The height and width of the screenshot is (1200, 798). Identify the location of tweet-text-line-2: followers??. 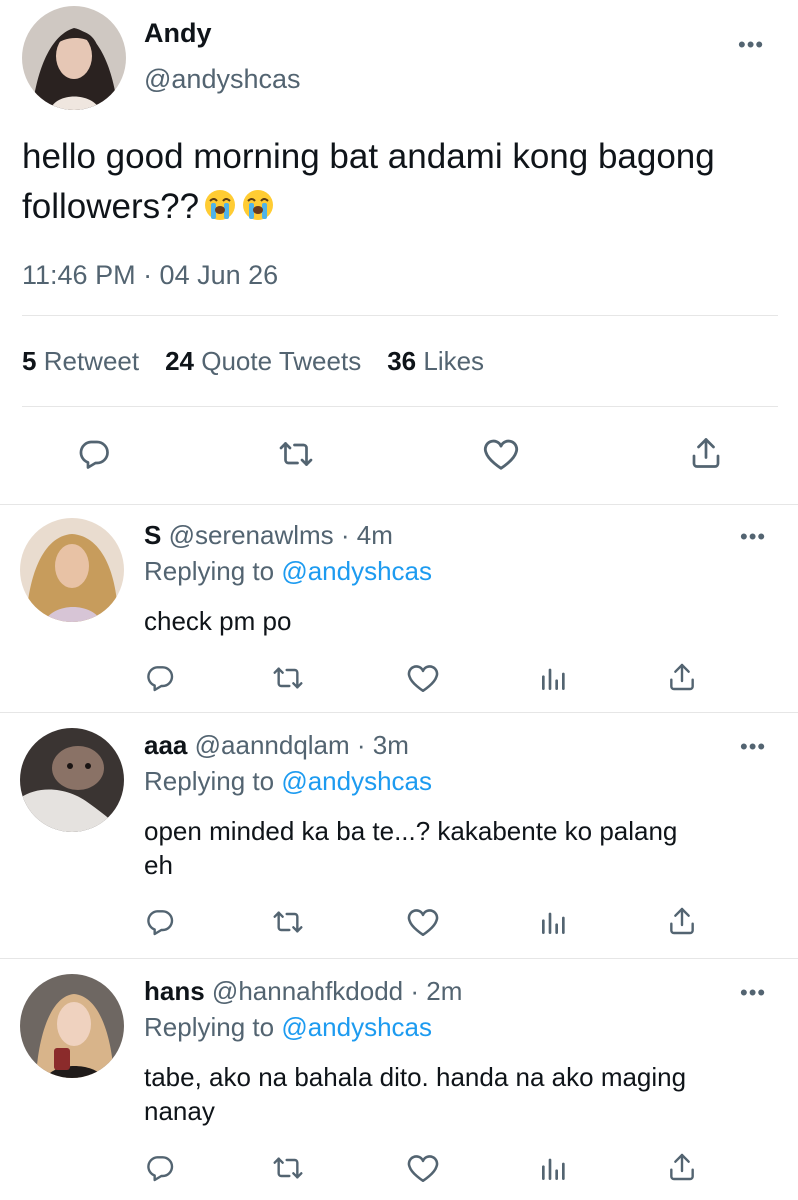
(407, 207).